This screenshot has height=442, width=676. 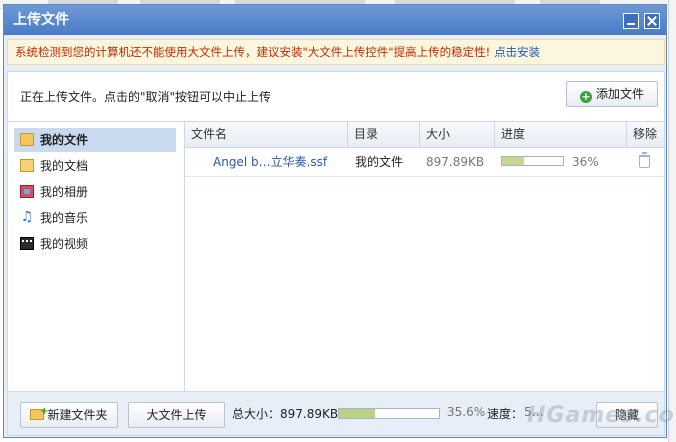 I want to click on sidebar-item-label: 我的相册, so click(x=64, y=192).